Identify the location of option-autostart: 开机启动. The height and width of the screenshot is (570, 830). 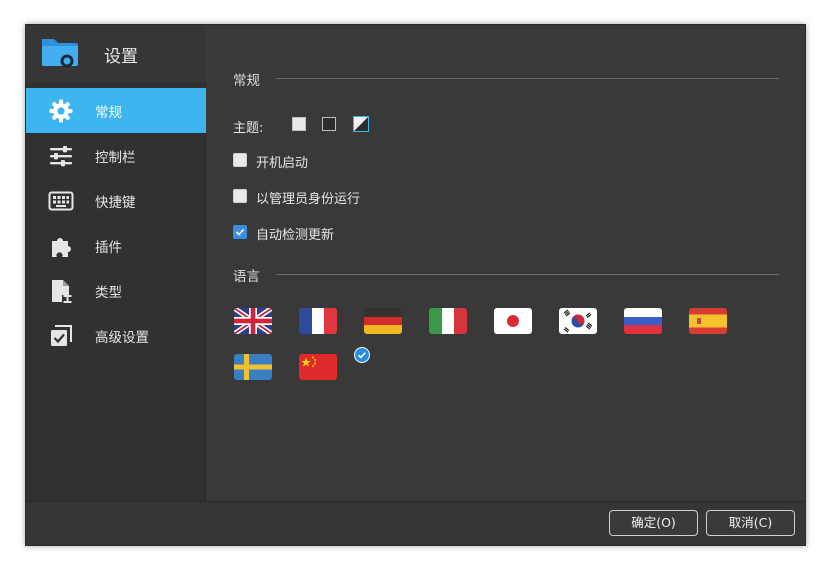
(383, 160).